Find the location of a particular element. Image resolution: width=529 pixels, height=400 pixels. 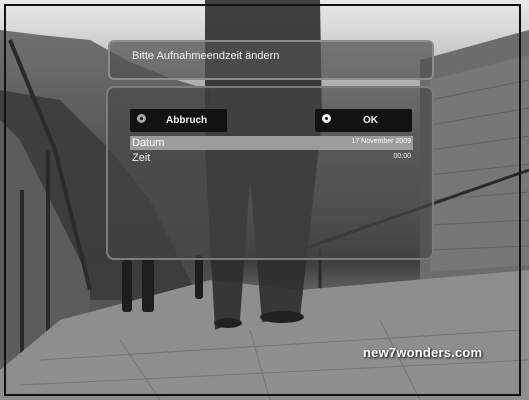

dialog-title-bar: Bitte Aufnahmeendzeit ändern is located at coordinates (271, 60).